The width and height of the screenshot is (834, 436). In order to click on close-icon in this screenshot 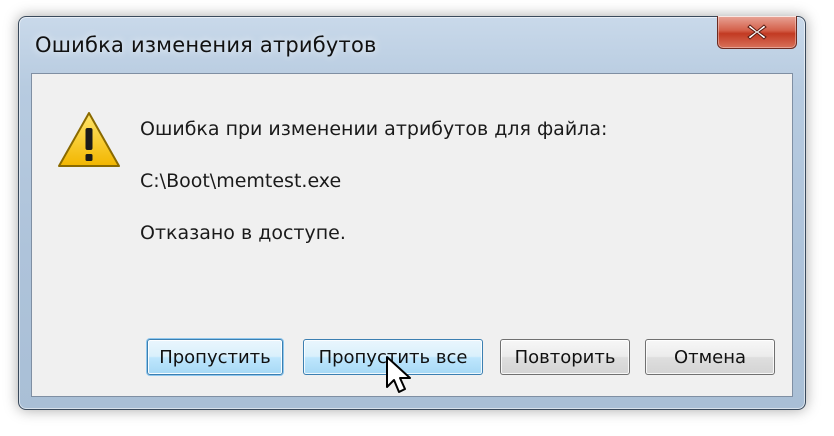, I will do `click(757, 32)`.